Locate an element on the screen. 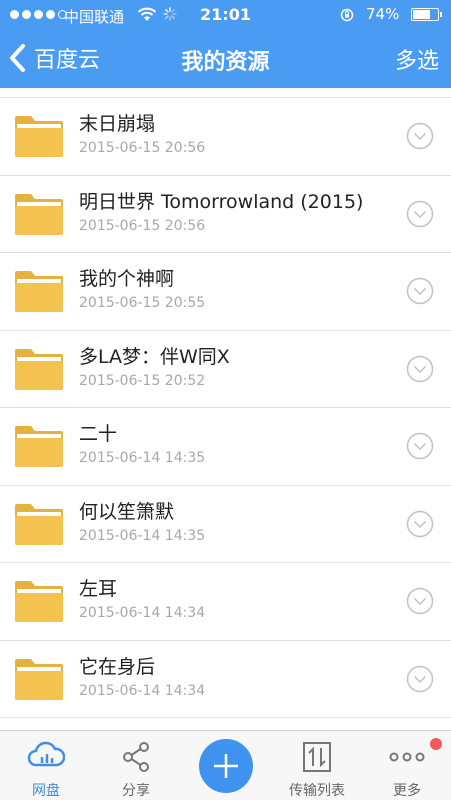 This screenshot has height=800, width=451. plus-icon is located at coordinates (226, 766).